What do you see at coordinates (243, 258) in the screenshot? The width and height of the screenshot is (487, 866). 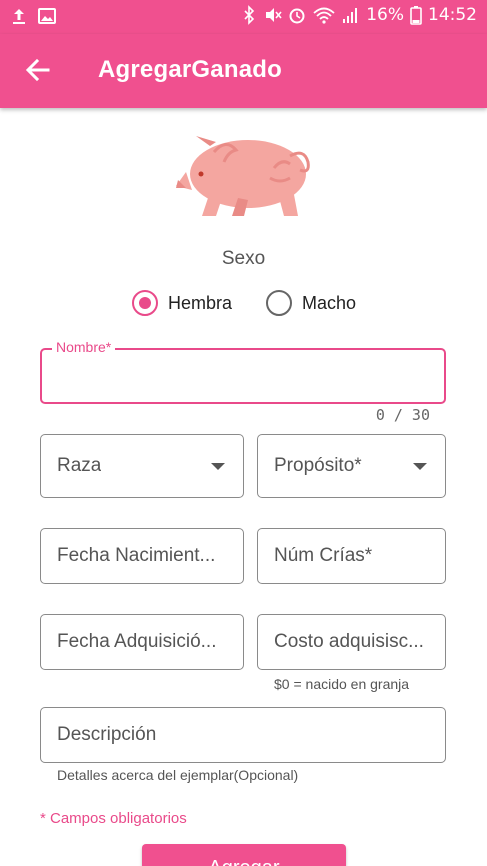 I see `sexo-label: Sexo` at bounding box center [243, 258].